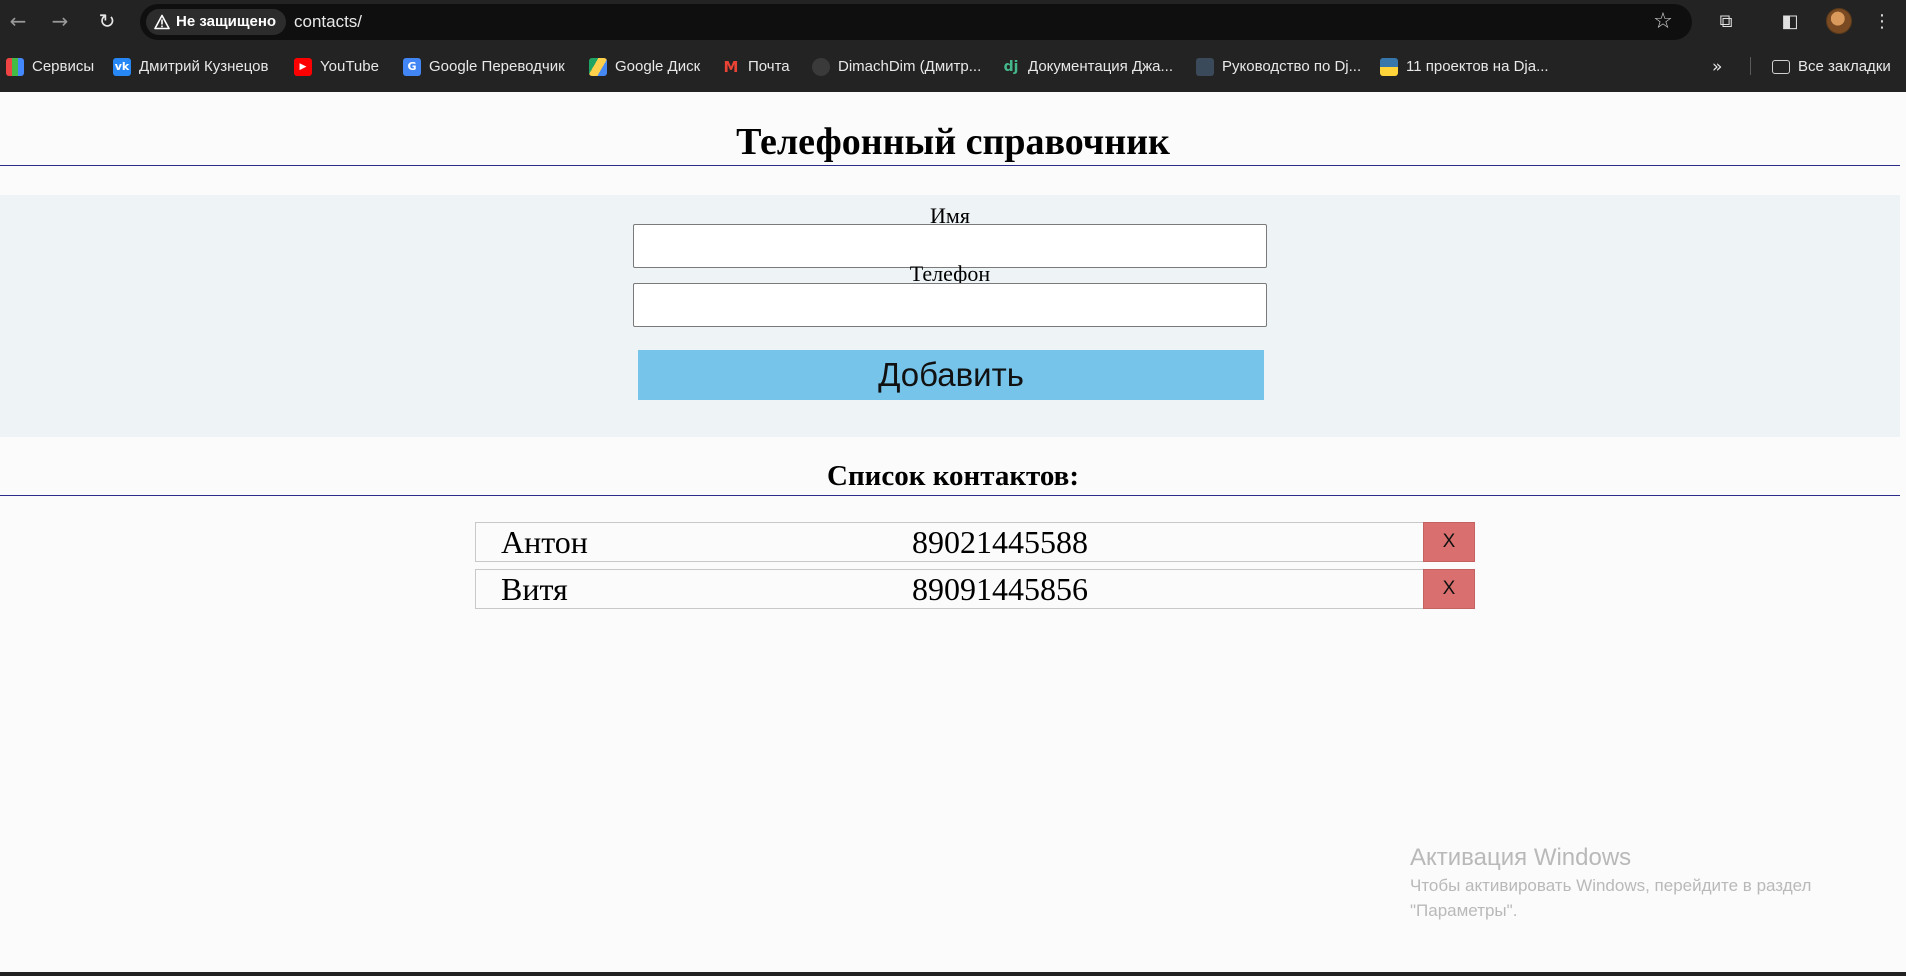 The image size is (1906, 976). What do you see at coordinates (953, 974) in the screenshot?
I see `taskbar-edge` at bounding box center [953, 974].